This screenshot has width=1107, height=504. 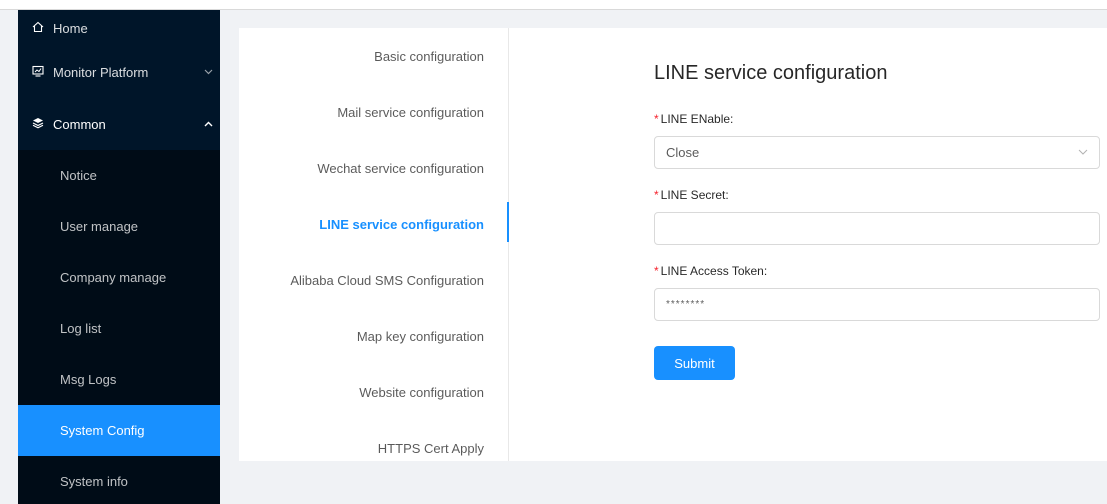 What do you see at coordinates (373, 112) in the screenshot?
I see `menu-item-mail-service-configuration: Mail service configuration` at bounding box center [373, 112].